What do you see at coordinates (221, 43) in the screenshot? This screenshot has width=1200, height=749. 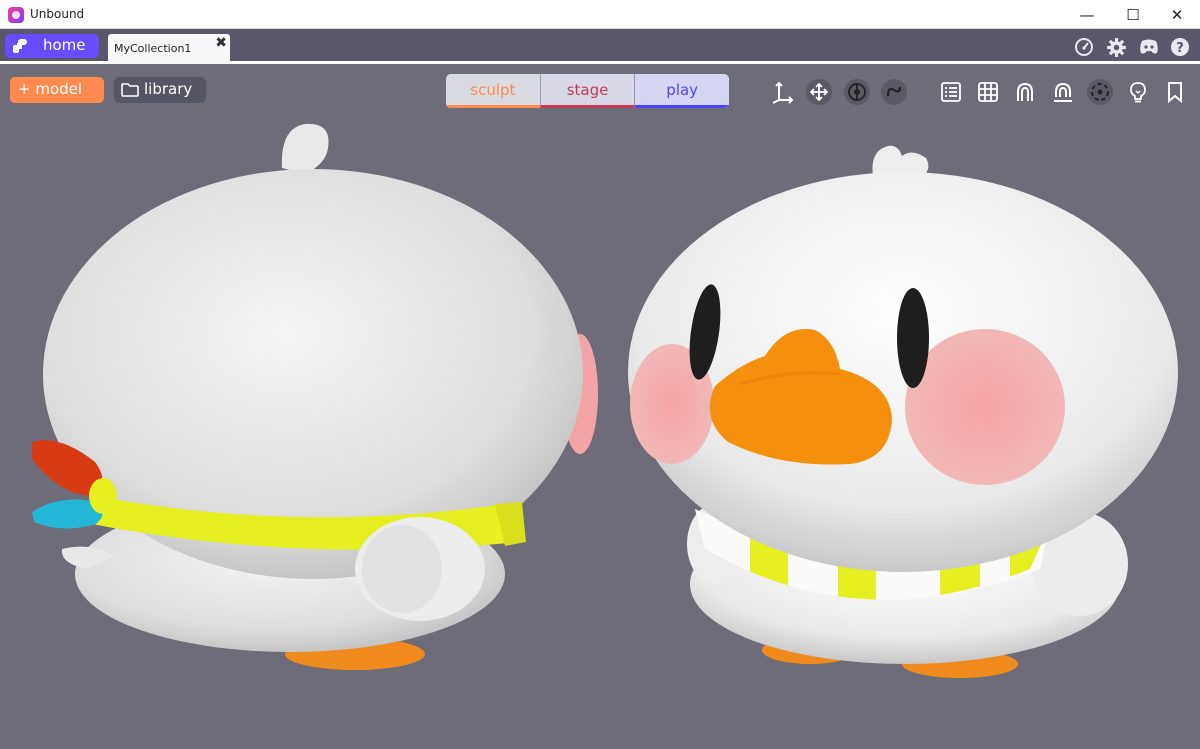 I see `close-tab-icon: ✖` at bounding box center [221, 43].